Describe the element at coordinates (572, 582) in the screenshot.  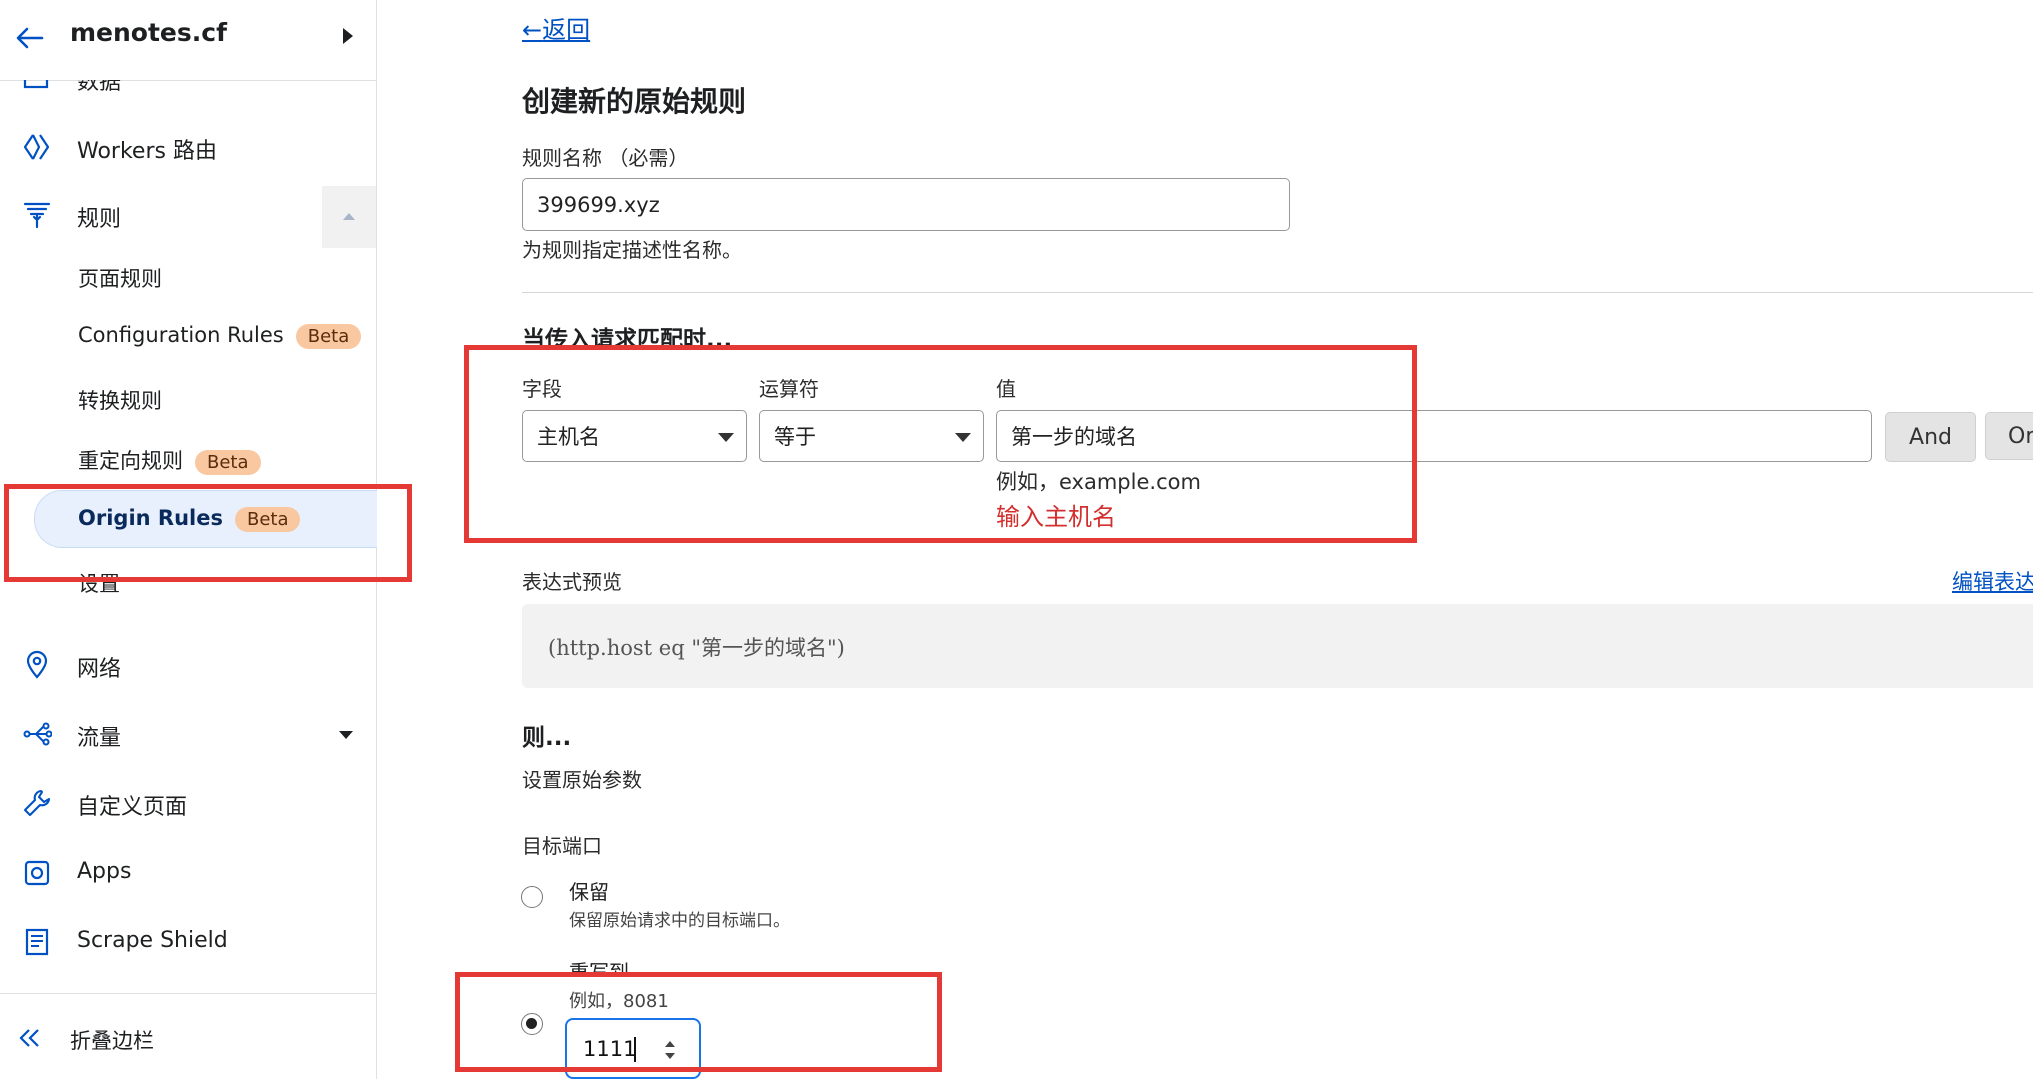
I see `expression-preview-label: 表达式预览` at that location.